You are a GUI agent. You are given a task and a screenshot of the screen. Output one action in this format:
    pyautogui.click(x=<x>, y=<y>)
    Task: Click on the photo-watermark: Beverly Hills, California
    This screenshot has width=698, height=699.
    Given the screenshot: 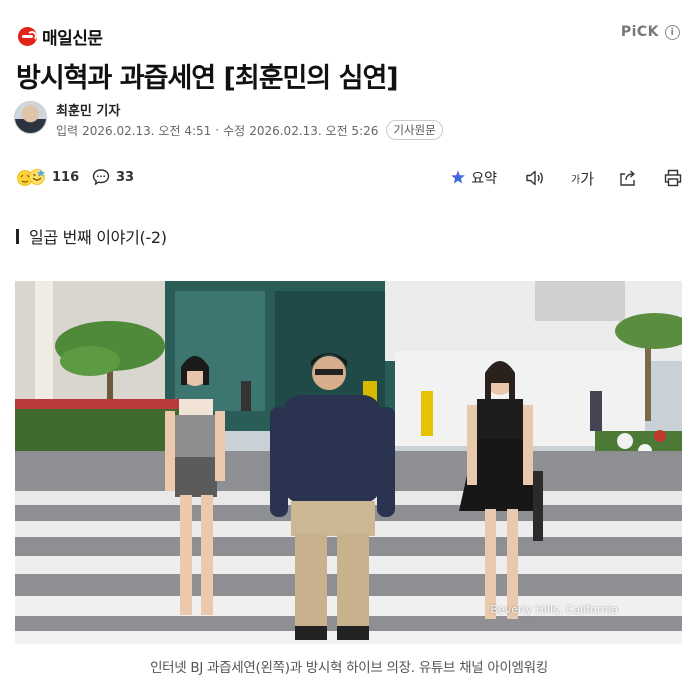 What is the action you would take?
    pyautogui.click(x=554, y=609)
    